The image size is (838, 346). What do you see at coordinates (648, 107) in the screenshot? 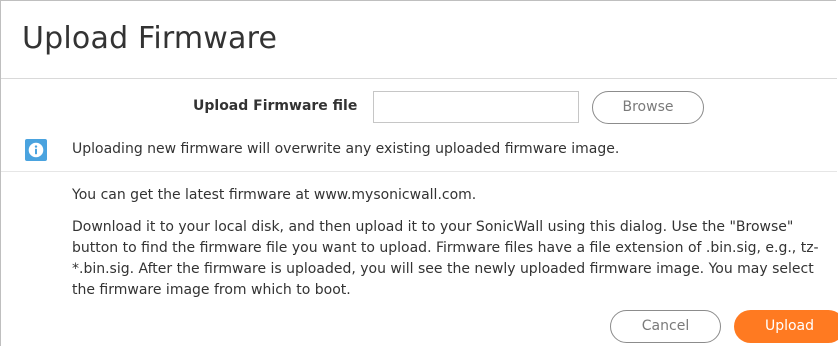
I see `browse-button: Browse` at bounding box center [648, 107].